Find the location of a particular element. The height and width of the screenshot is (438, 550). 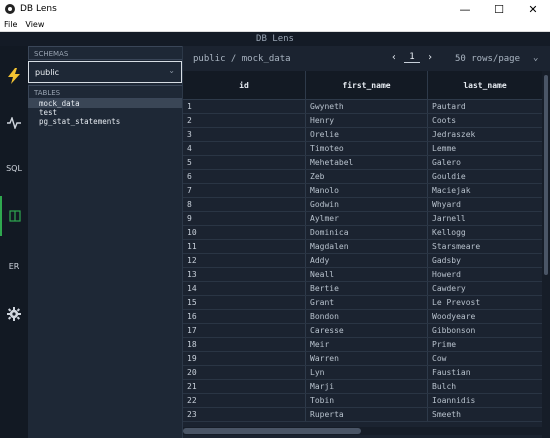

table-cell-id: 13 is located at coordinates (244, 274).